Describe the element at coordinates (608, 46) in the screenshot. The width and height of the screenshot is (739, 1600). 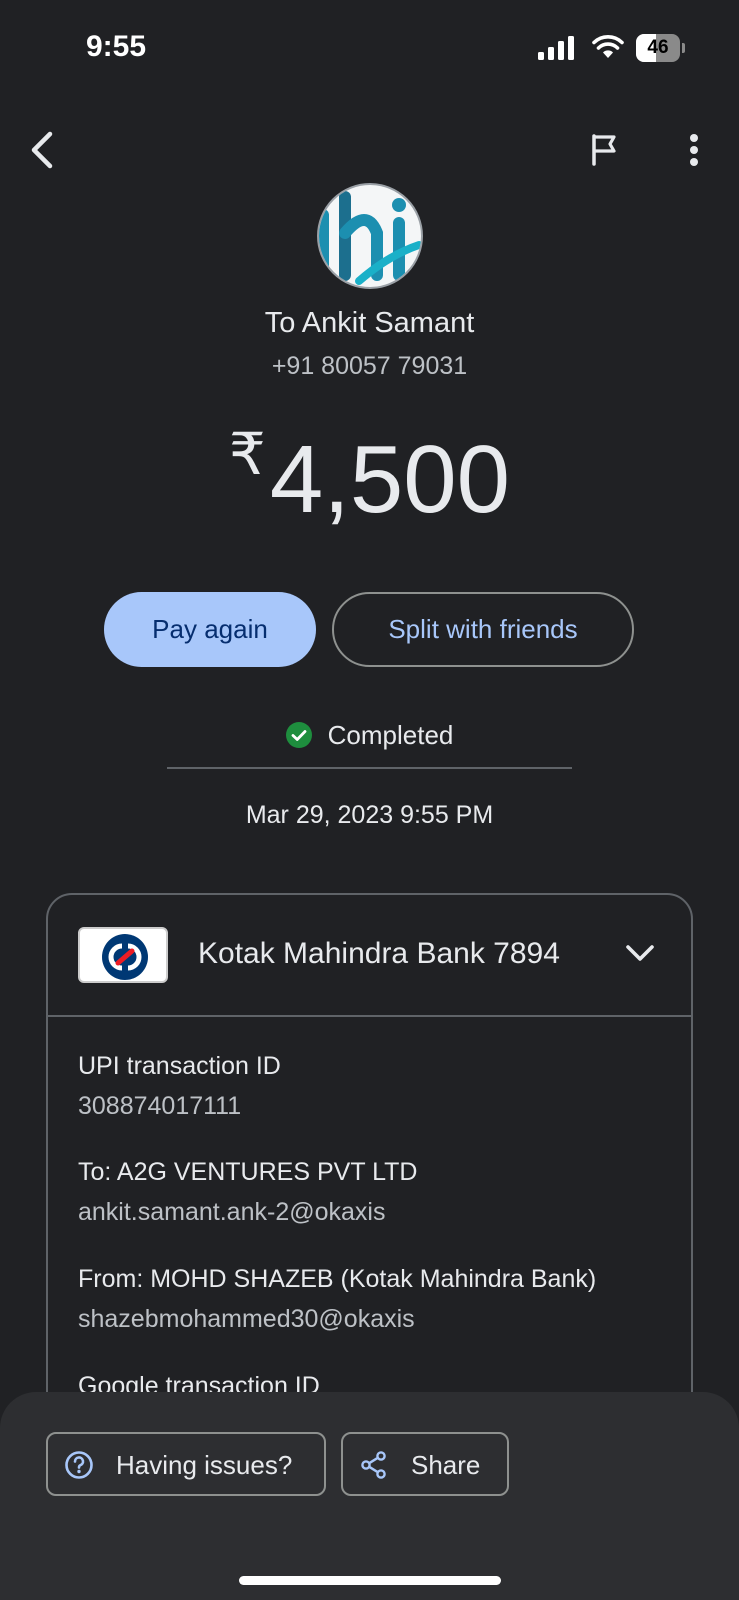
I see `wifi-icon` at that location.